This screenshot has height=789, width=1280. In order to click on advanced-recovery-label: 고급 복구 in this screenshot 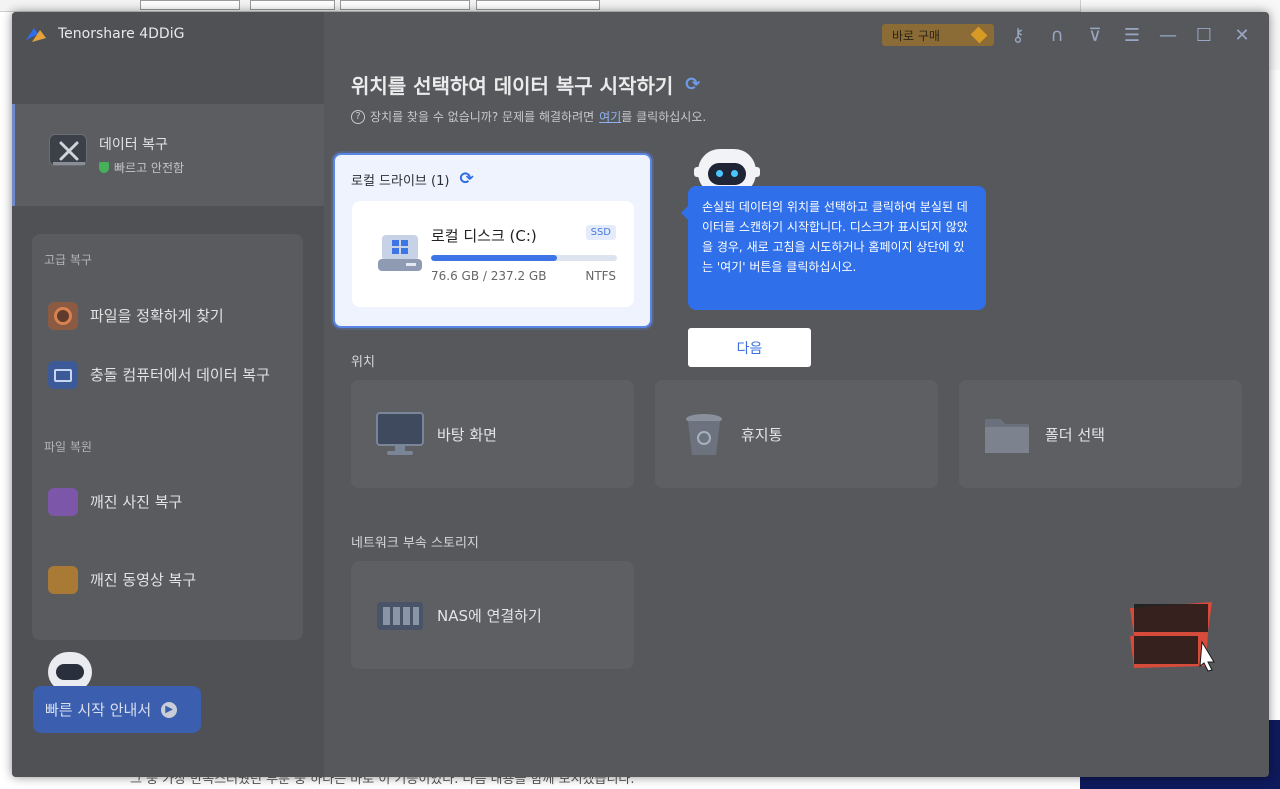, I will do `click(68, 260)`.